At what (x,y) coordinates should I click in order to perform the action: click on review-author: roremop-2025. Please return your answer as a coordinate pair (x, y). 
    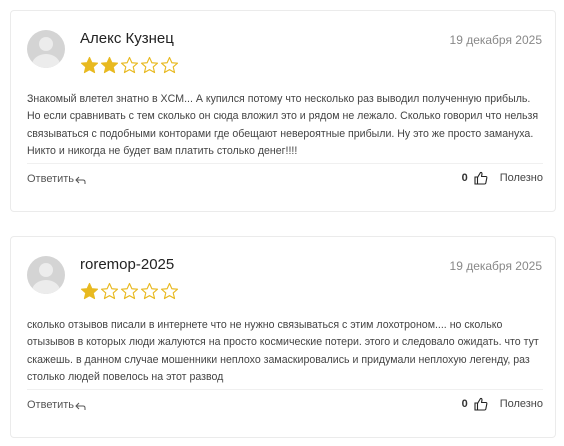
    Looking at the image, I should click on (127, 264).